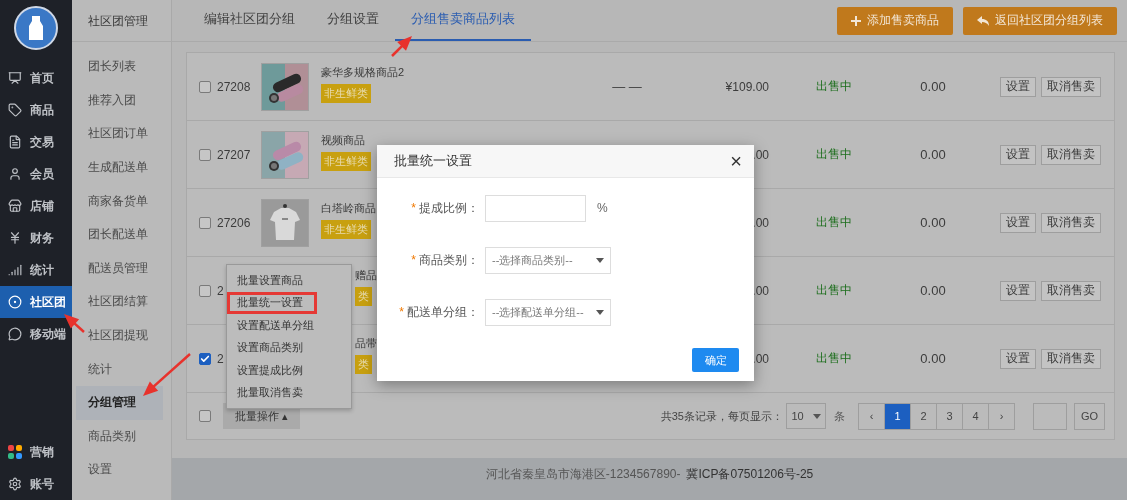 This screenshot has height=500, width=1127. Describe the element at coordinates (119, 234) in the screenshot. I see `menu-item: 团长配送单` at that location.